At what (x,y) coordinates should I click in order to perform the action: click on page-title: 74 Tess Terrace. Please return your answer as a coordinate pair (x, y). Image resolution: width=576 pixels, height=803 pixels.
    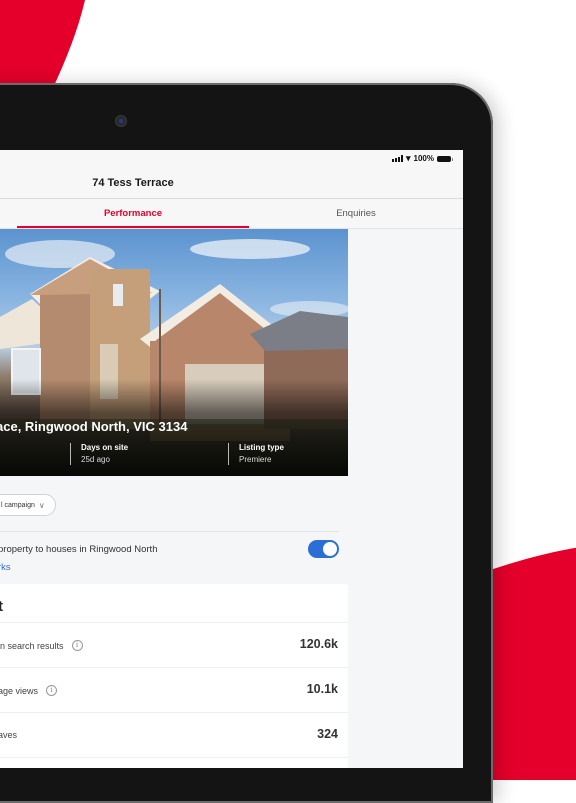
    Looking at the image, I should click on (133, 183).